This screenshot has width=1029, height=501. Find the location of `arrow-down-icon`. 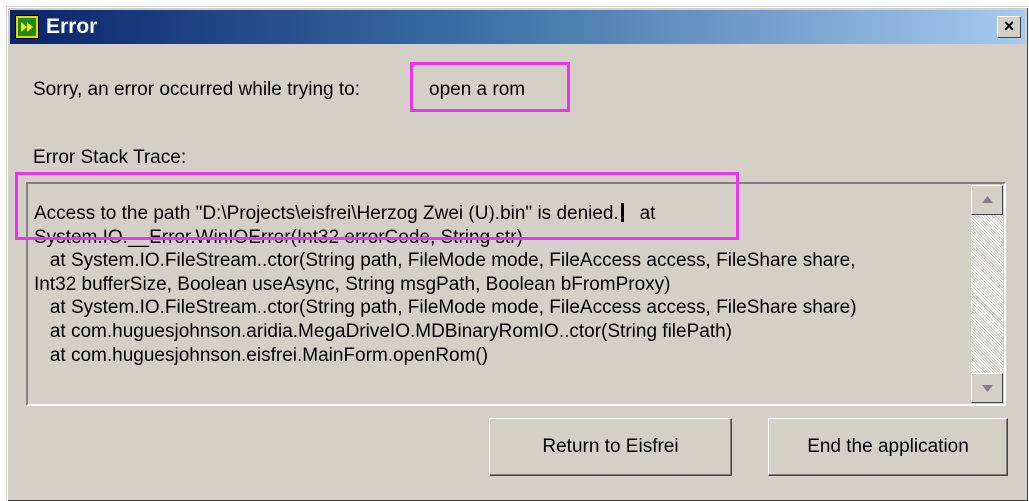

arrow-down-icon is located at coordinates (987, 388).